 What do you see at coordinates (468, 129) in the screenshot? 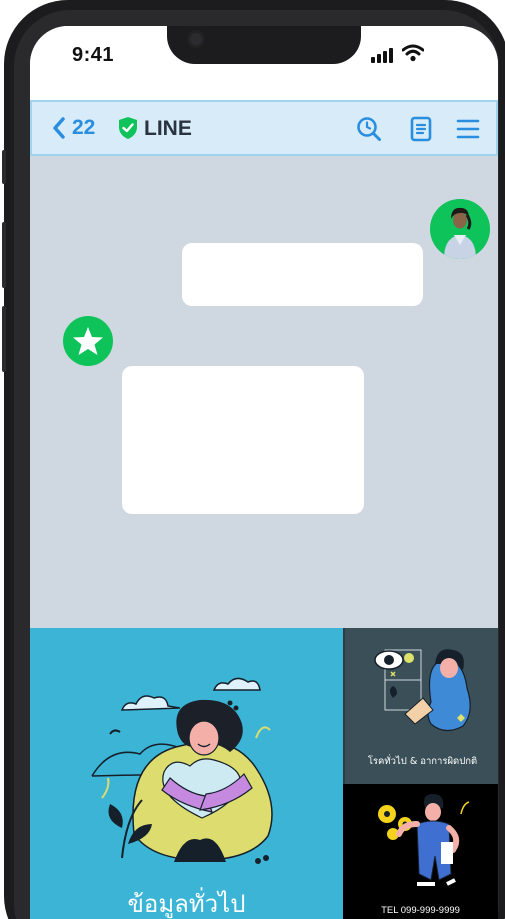
I see `menu-icon` at bounding box center [468, 129].